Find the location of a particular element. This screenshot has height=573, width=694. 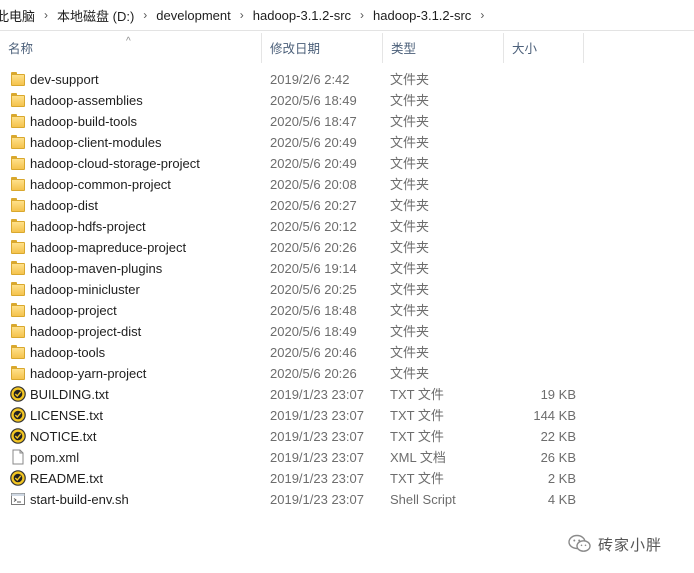

file-name: hadoop-client-modules is located at coordinates (96, 142).